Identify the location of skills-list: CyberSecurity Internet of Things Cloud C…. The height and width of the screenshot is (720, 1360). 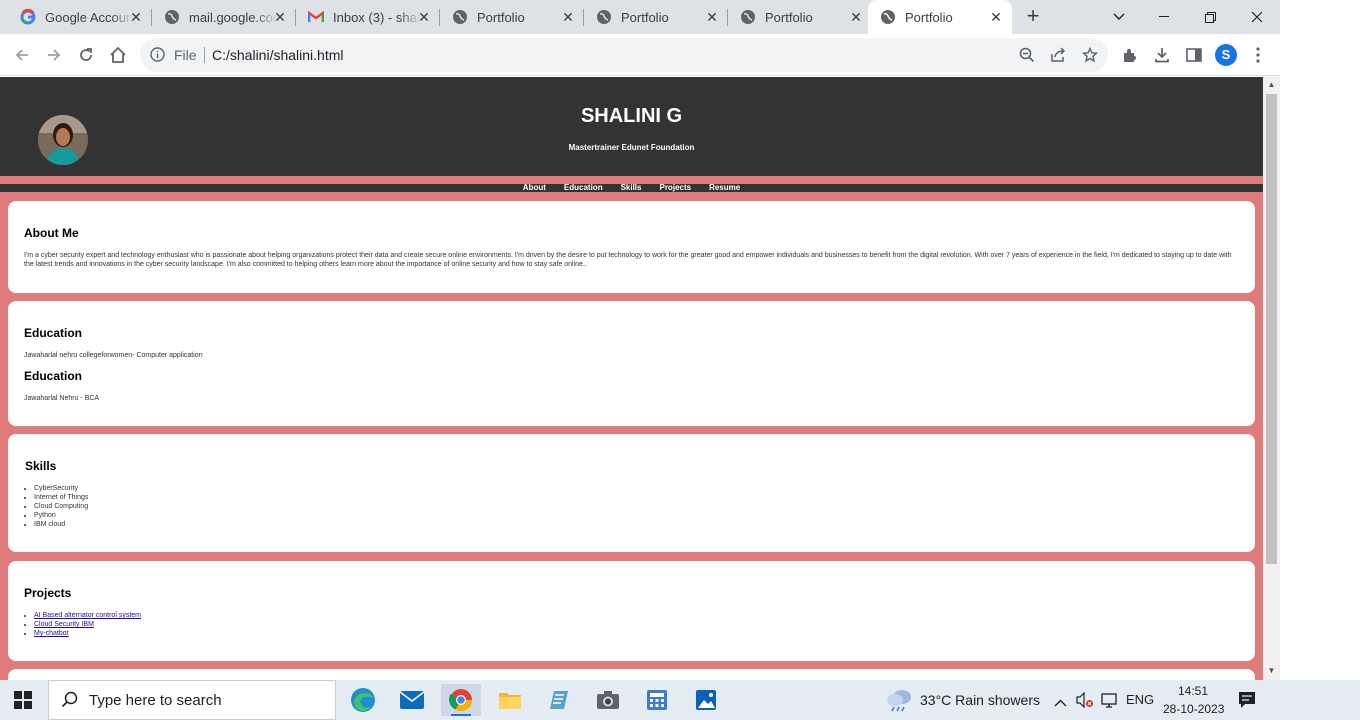
(61, 506).